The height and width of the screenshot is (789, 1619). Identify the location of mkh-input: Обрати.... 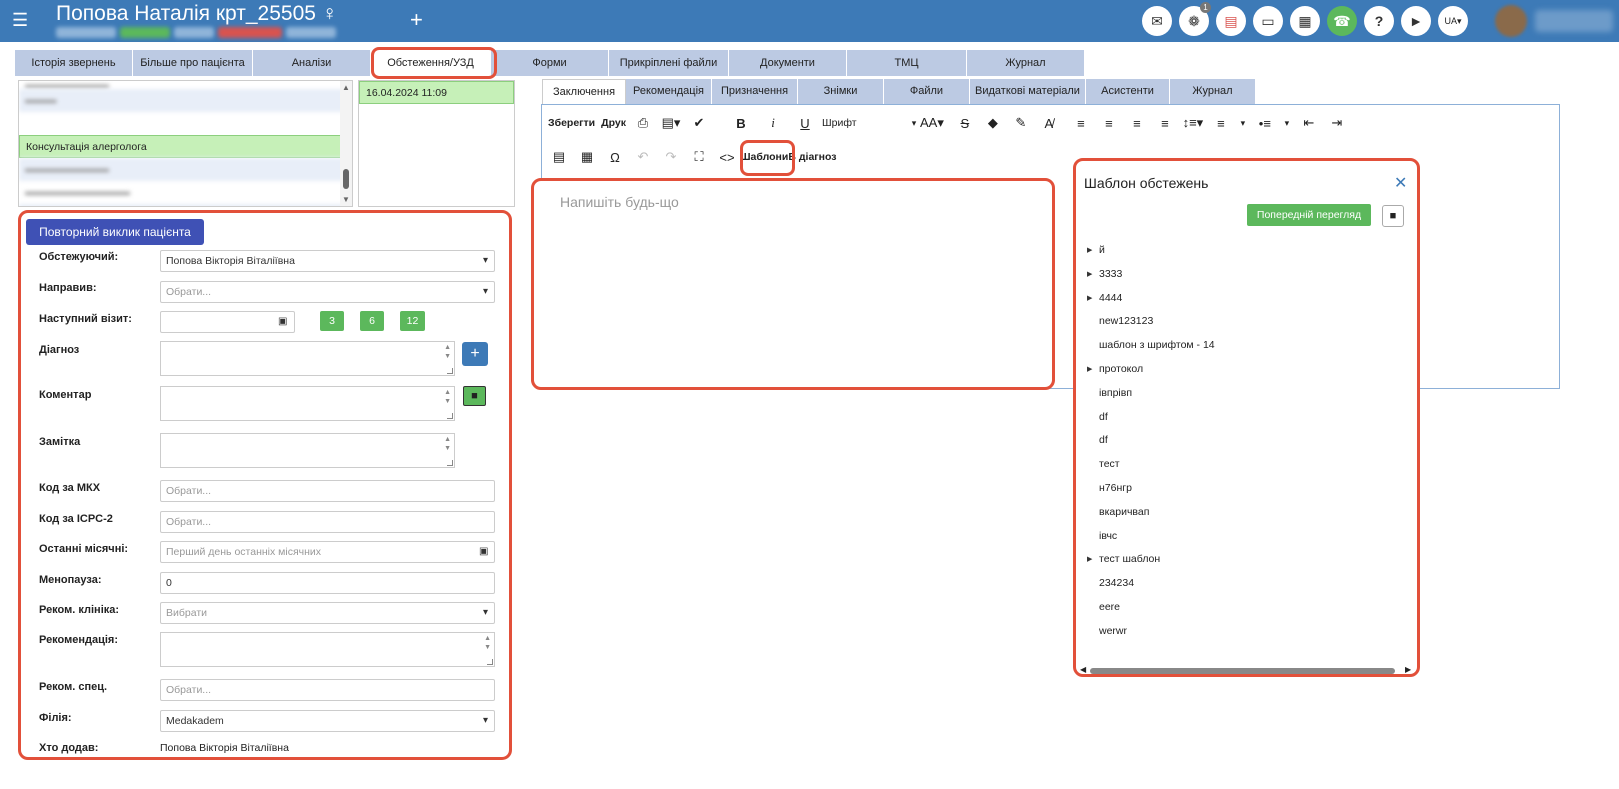
(327, 491).